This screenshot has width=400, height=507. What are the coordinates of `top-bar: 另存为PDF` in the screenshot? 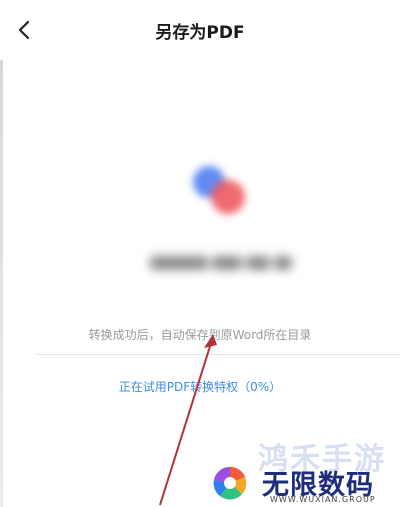 It's located at (200, 30).